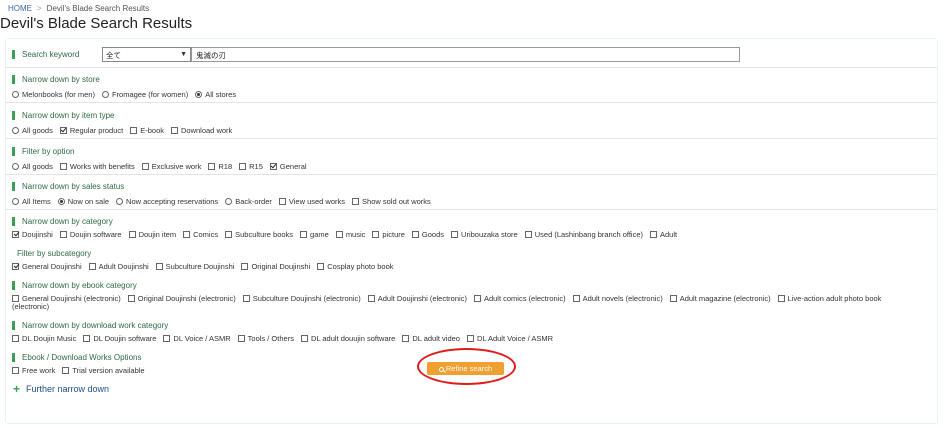 This screenshot has width=944, height=428. I want to click on further-narrow-down-link: + Further narrow down, so click(61, 389).